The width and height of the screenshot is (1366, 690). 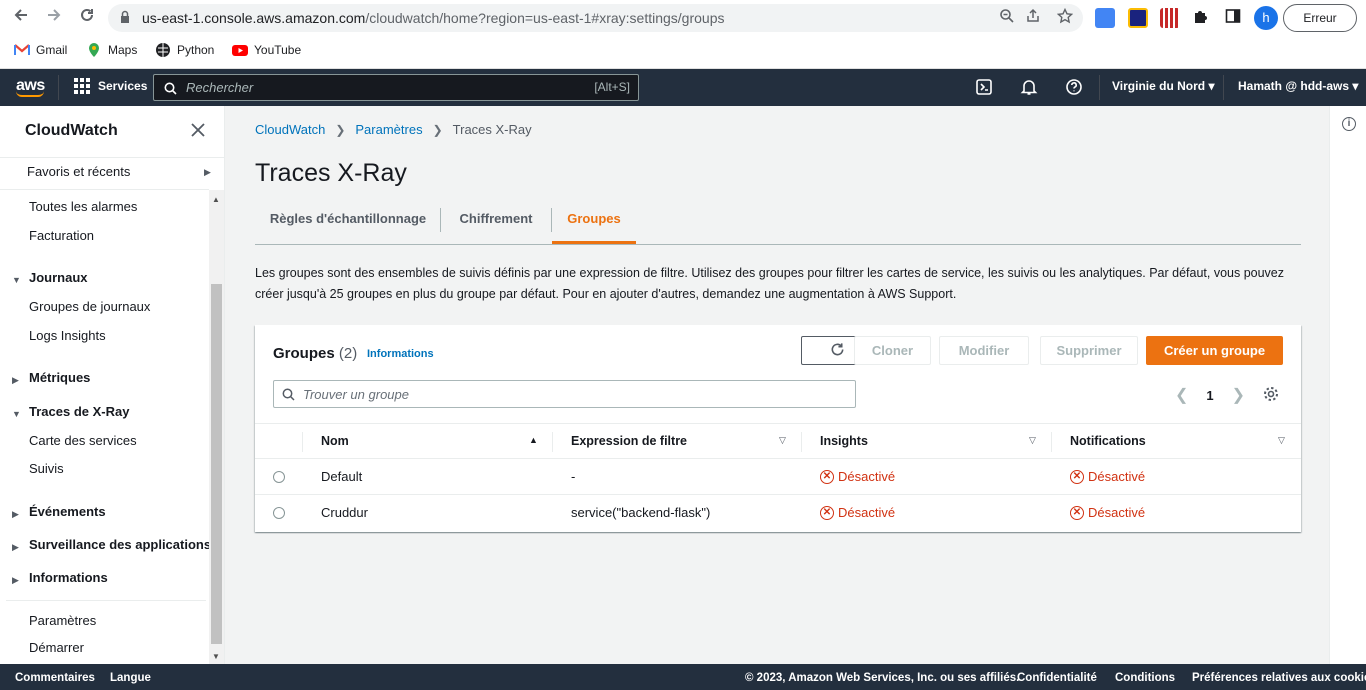 I want to click on sidebar-item-billing: Facturation, so click(x=61, y=235).